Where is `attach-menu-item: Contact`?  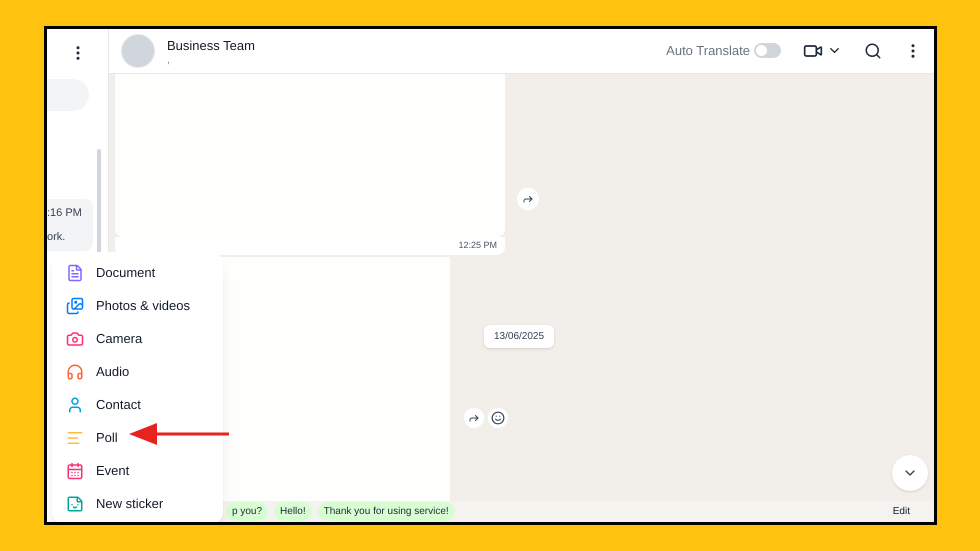
attach-menu-item: Contact is located at coordinates (98, 404).